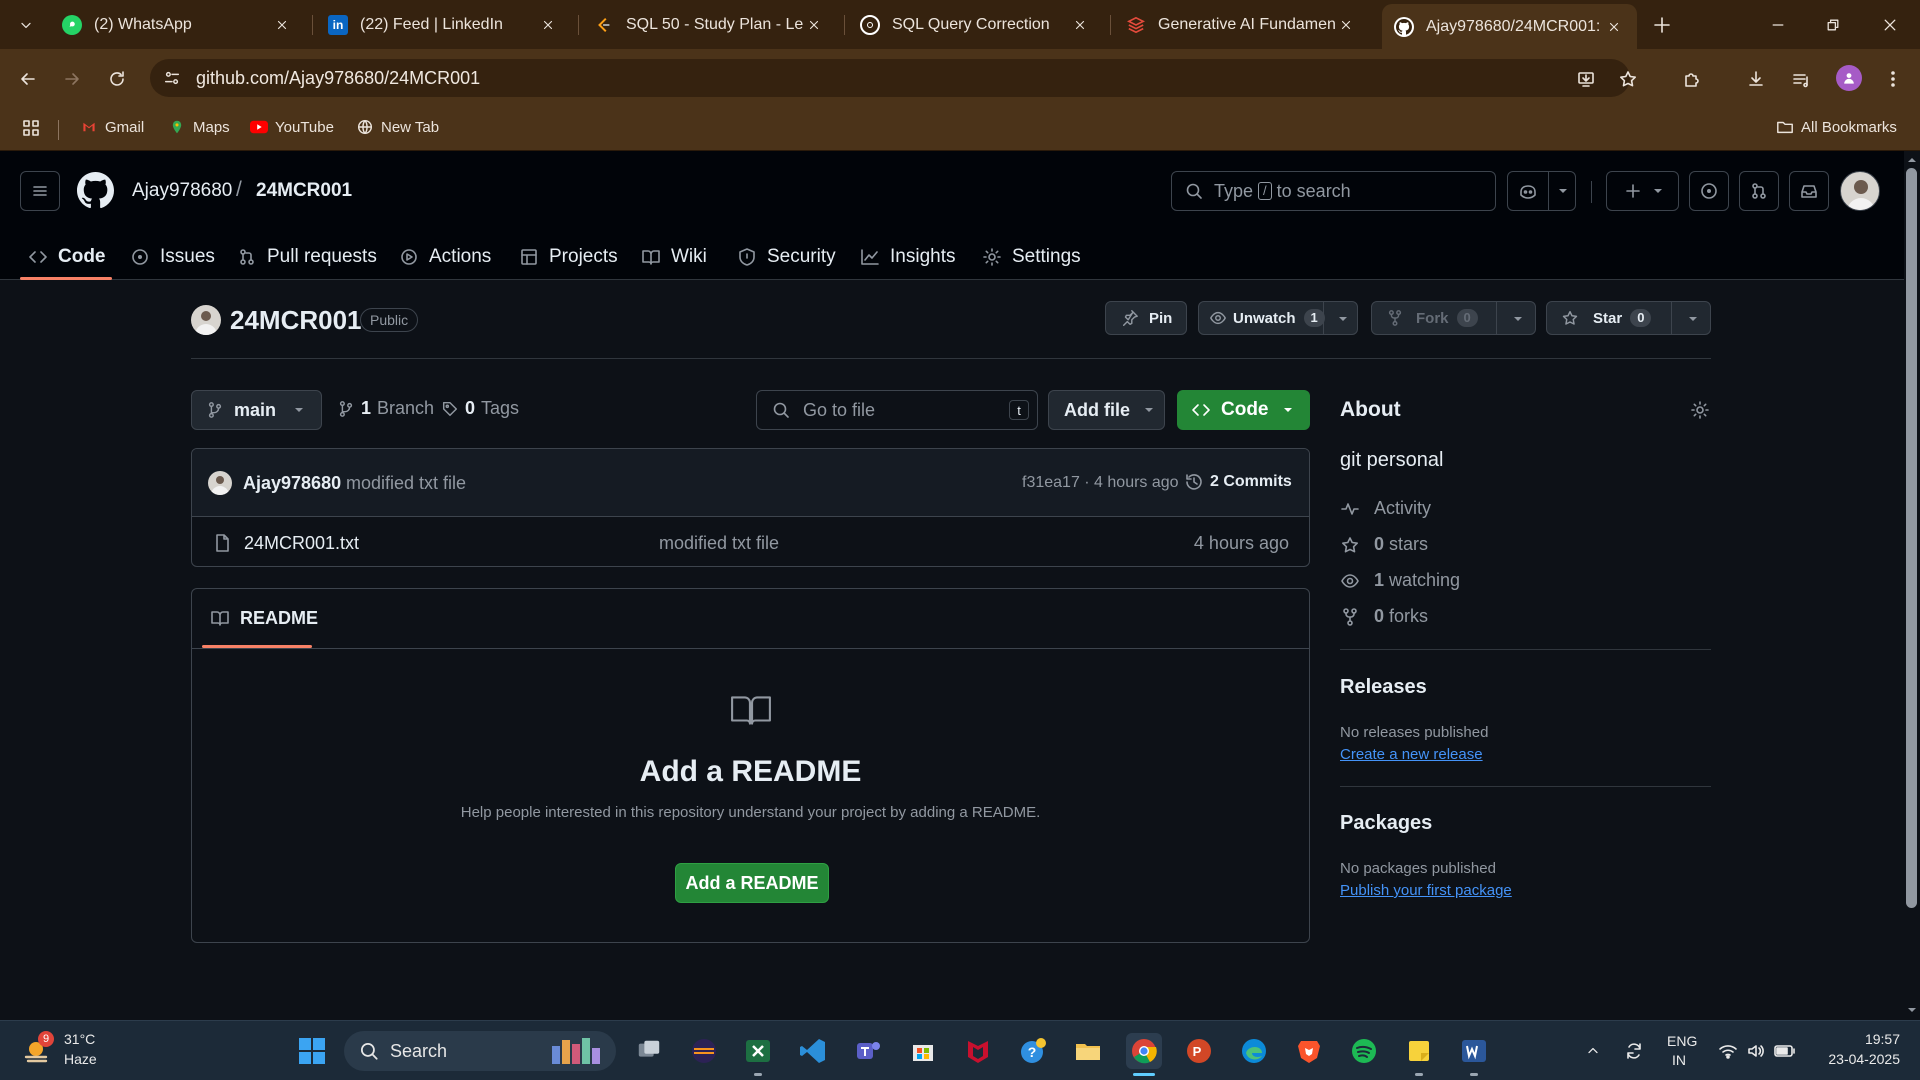 Image resolution: width=1920 pixels, height=1080 pixels. I want to click on wifi-icon, so click(1728, 1051).